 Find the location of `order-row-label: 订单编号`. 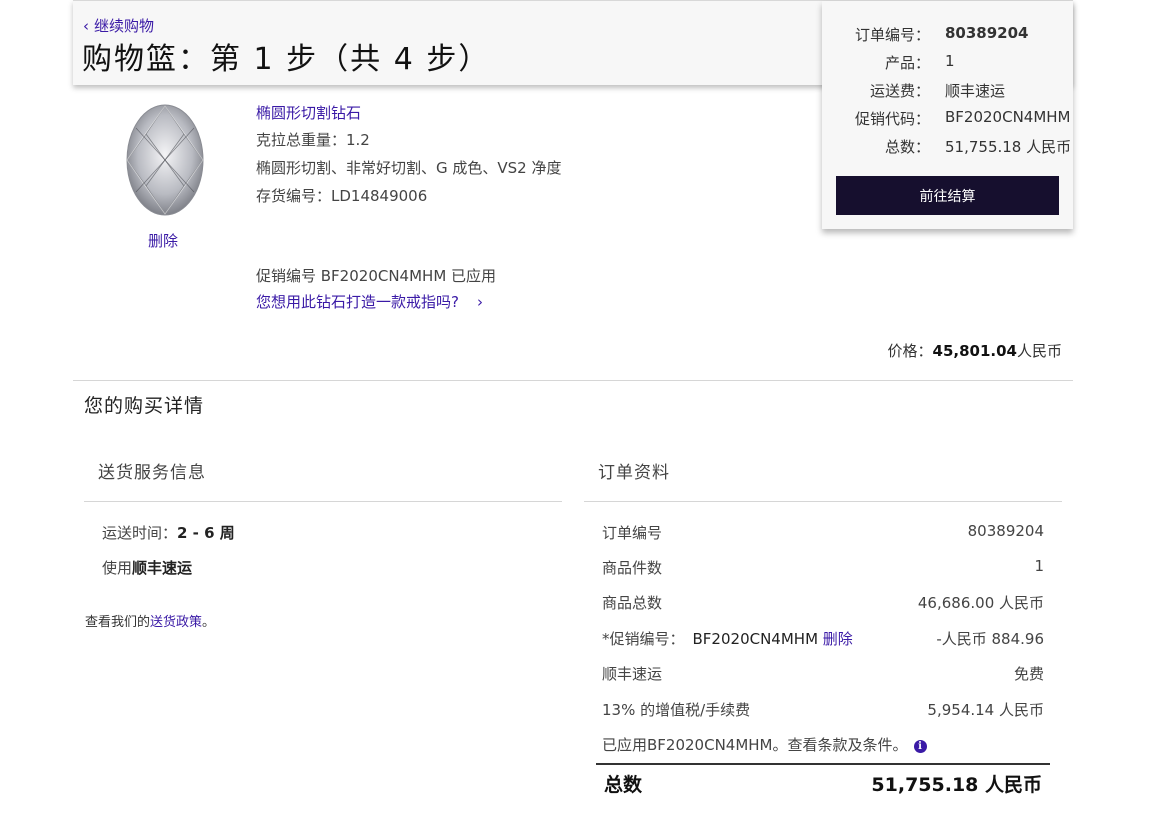

order-row-label: 订单编号 is located at coordinates (632, 533).